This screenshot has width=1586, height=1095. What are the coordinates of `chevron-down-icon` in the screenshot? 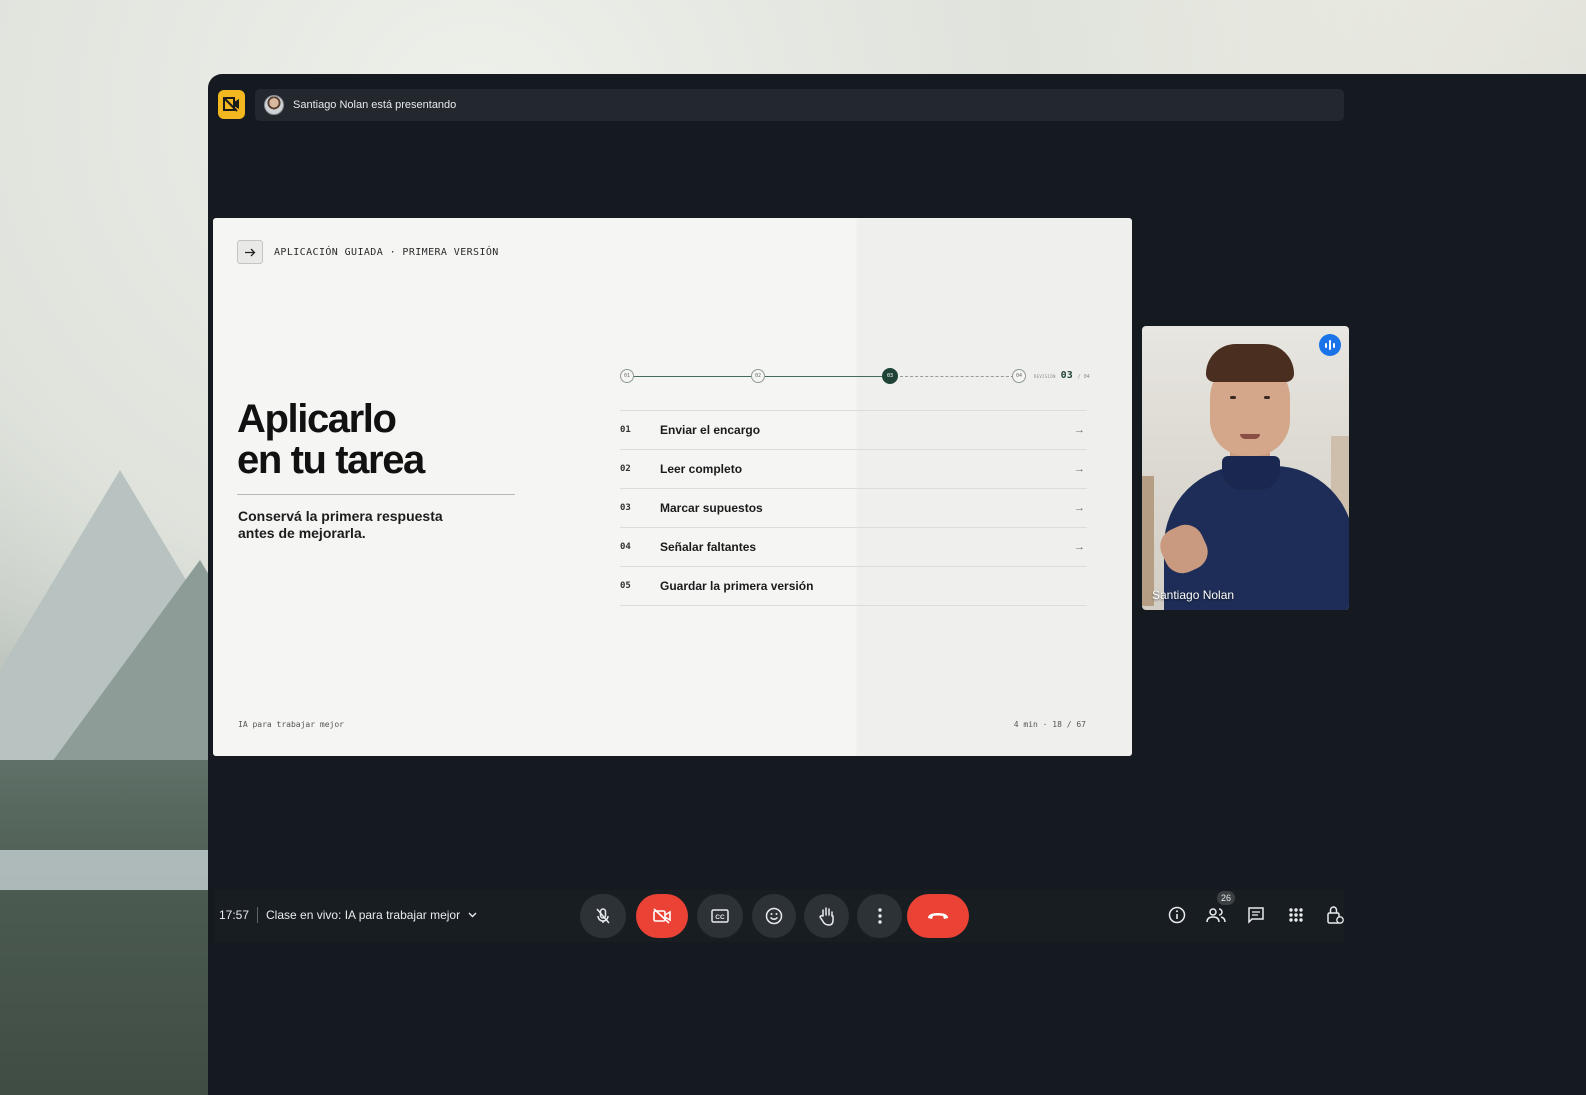 It's located at (472, 915).